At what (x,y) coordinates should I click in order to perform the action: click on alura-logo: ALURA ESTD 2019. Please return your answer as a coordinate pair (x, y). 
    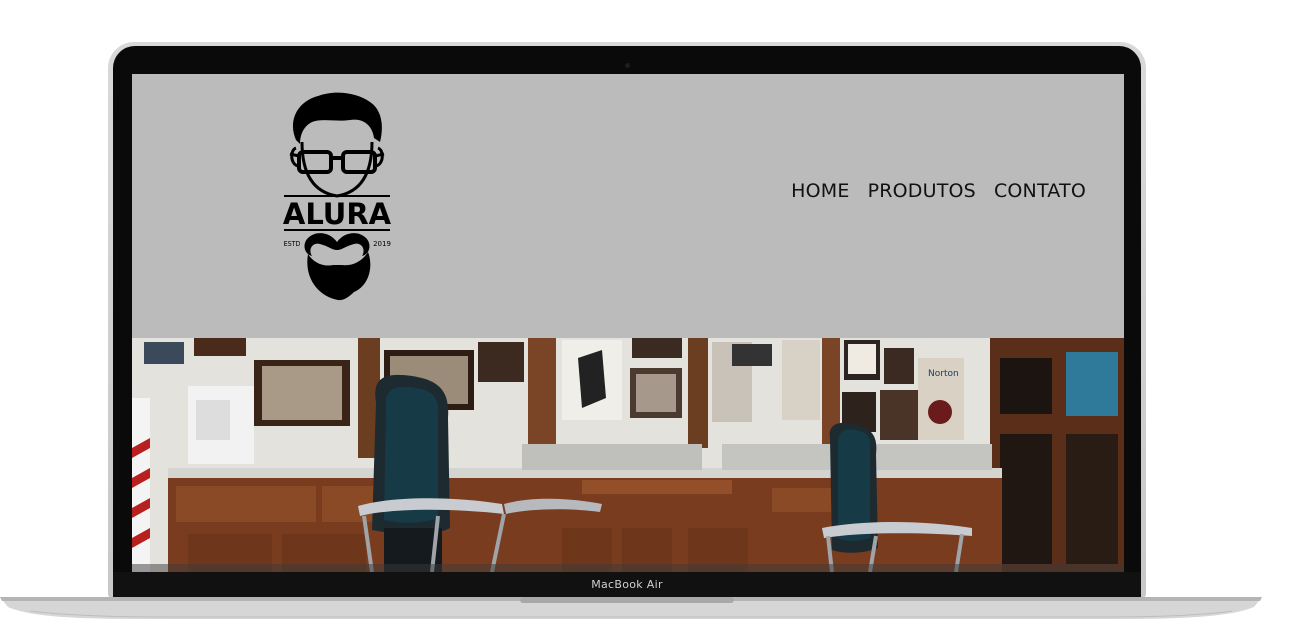
    Looking at the image, I should click on (337, 197).